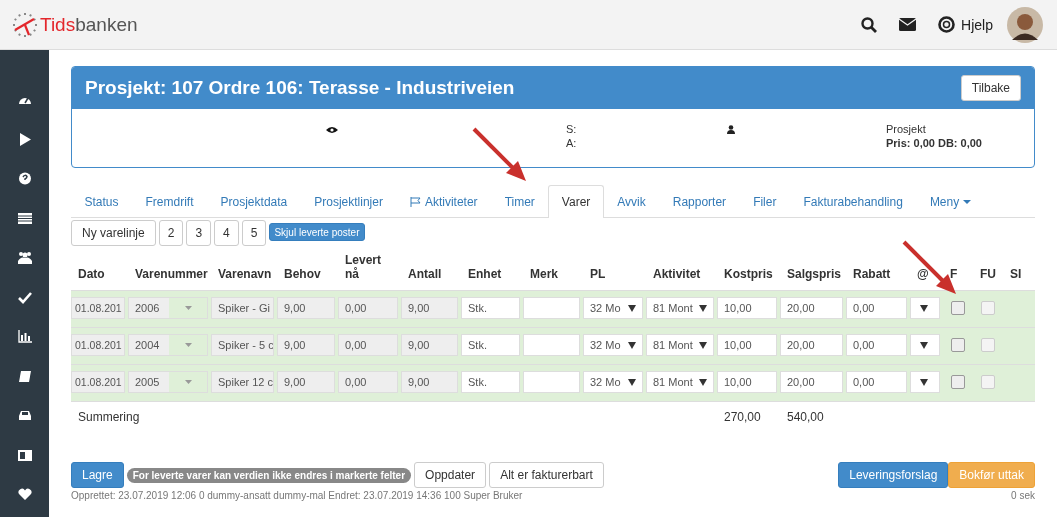  Describe the element at coordinates (24, 455) in the screenshot. I see `id-card-icon` at that location.